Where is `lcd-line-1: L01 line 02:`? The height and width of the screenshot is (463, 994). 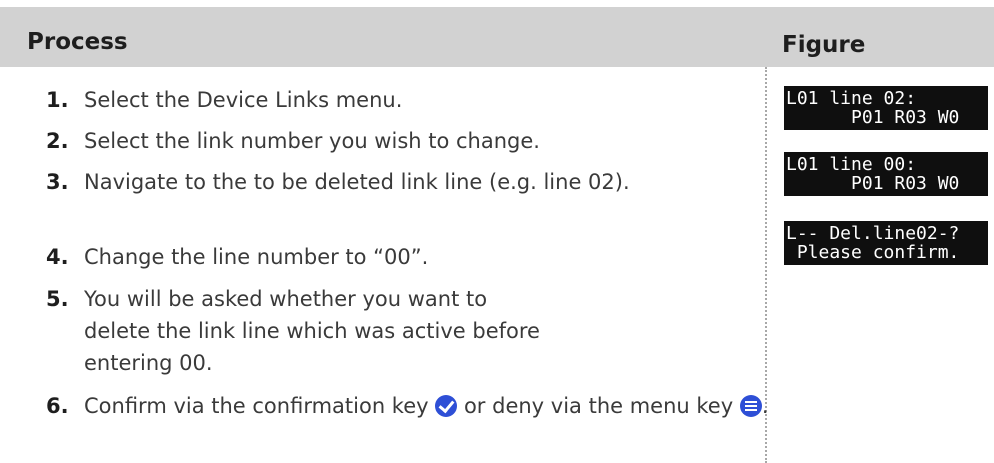 lcd-line-1: L01 line 02: is located at coordinates (851, 98).